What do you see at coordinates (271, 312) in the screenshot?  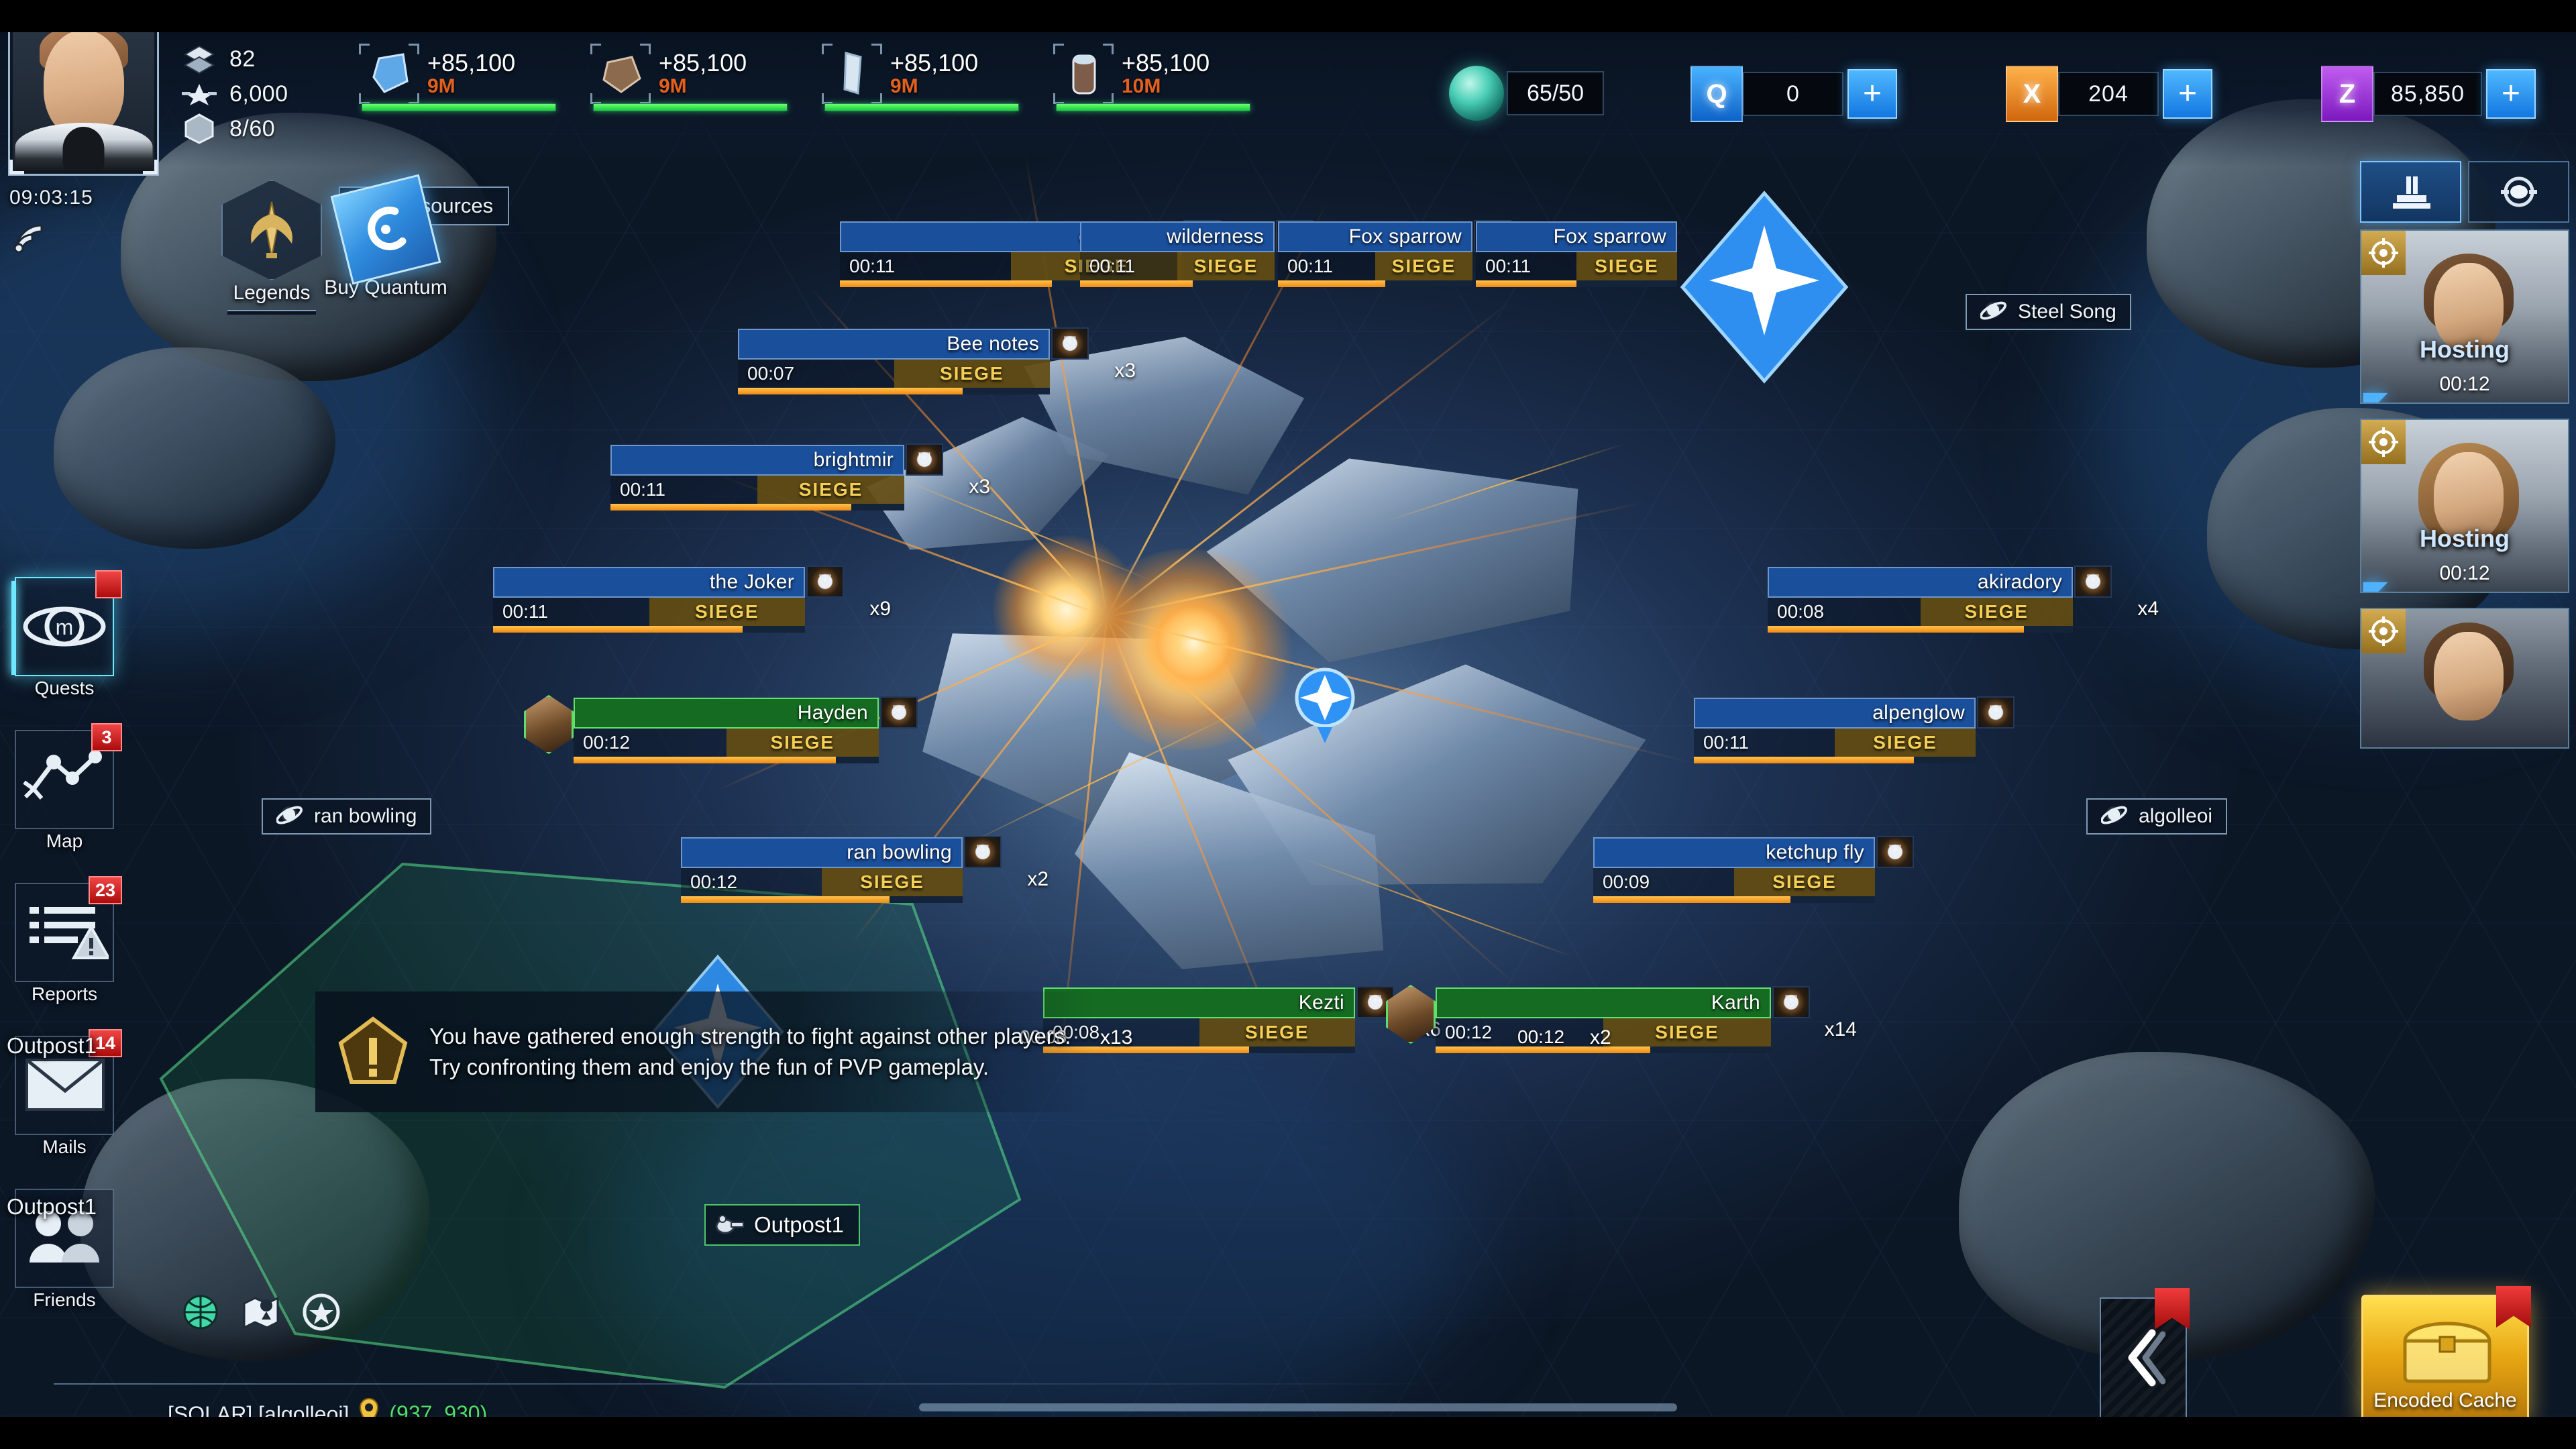 I see `legends-underline` at bounding box center [271, 312].